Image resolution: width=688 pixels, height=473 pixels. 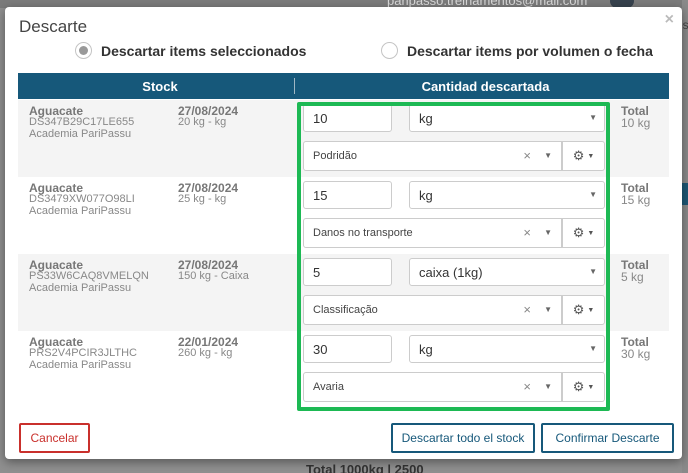 I want to click on product-stock-quantity: 25 kg - kg, so click(x=202, y=199).